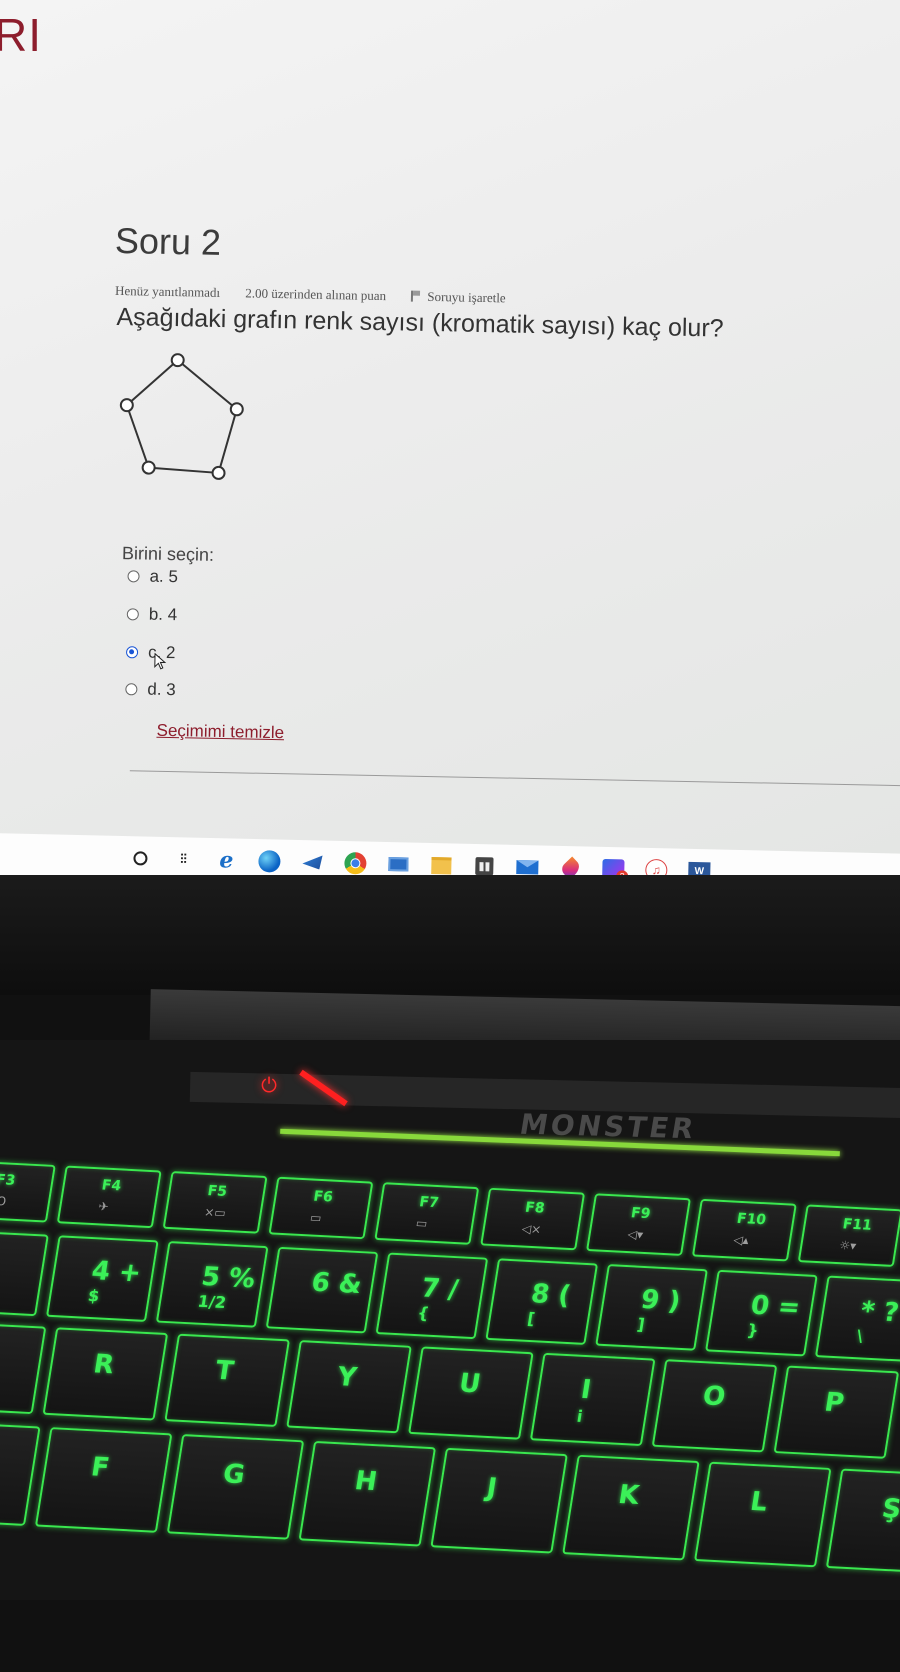  What do you see at coordinates (714, 1406) in the screenshot?
I see `key-o: O` at bounding box center [714, 1406].